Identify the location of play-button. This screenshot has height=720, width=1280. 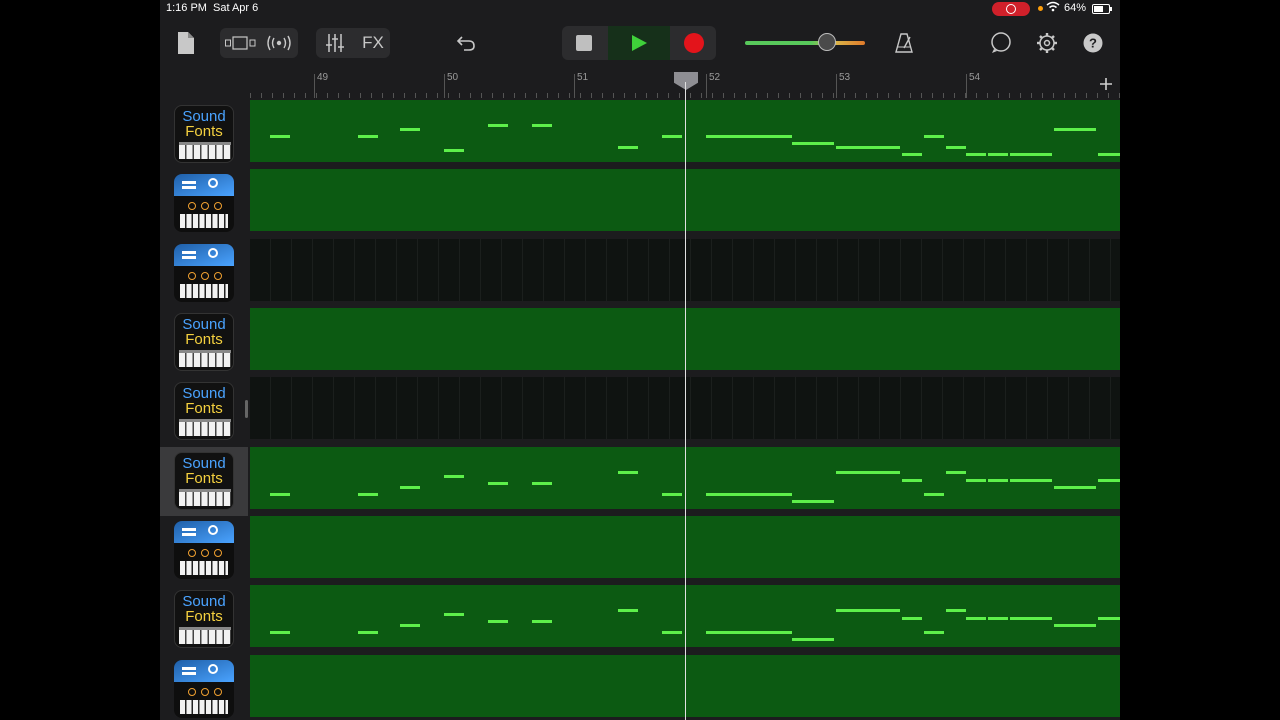
(639, 43).